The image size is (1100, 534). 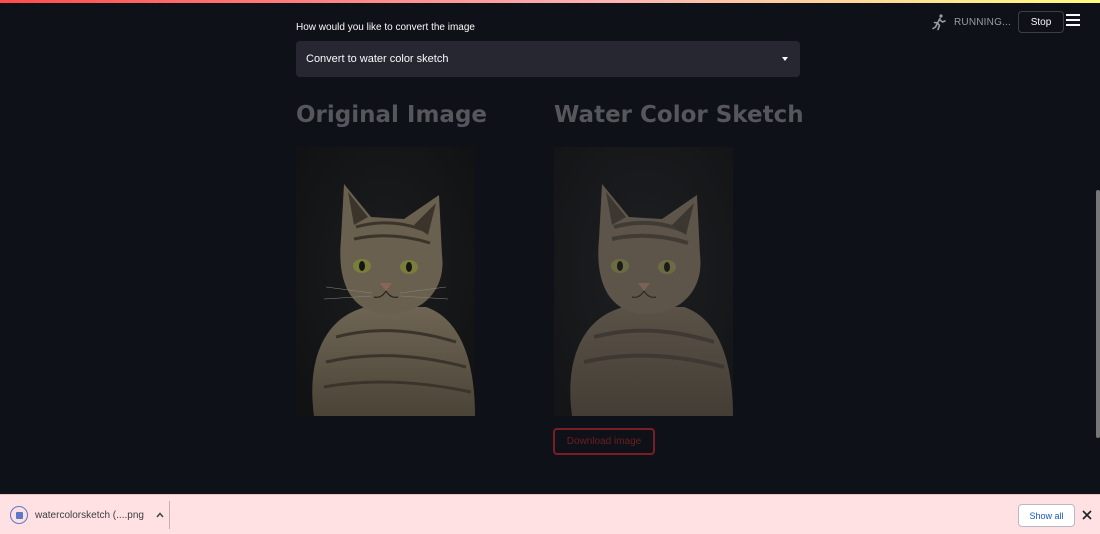 What do you see at coordinates (385, 281) in the screenshot?
I see `original-cat-image` at bounding box center [385, 281].